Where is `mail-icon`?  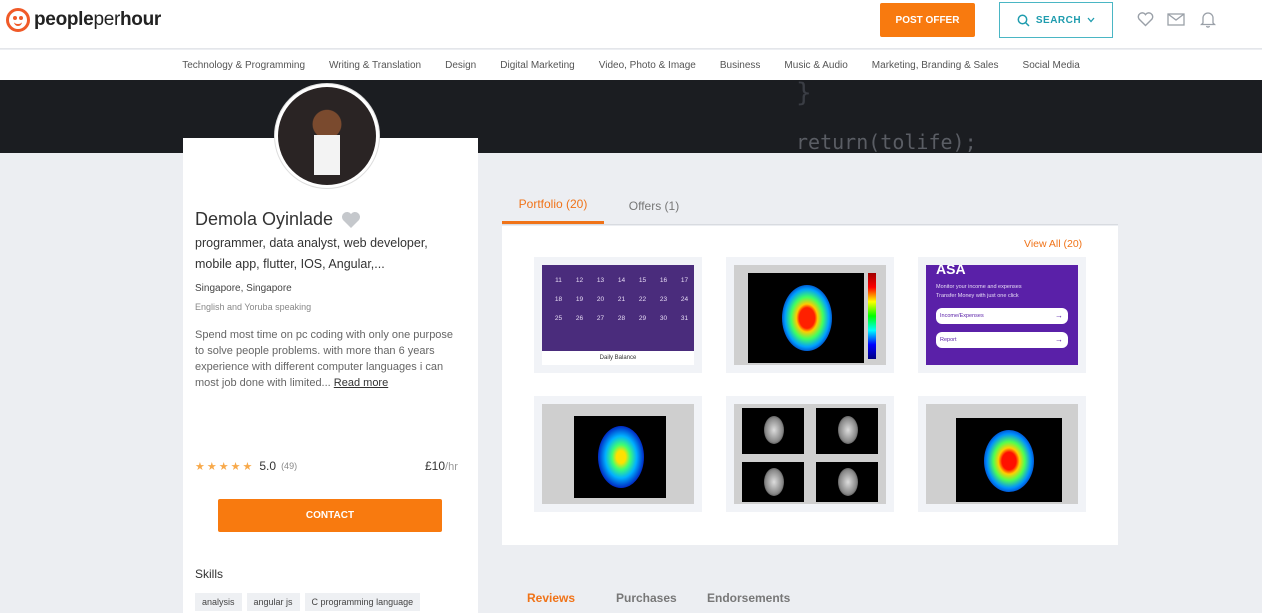 mail-icon is located at coordinates (1176, 19).